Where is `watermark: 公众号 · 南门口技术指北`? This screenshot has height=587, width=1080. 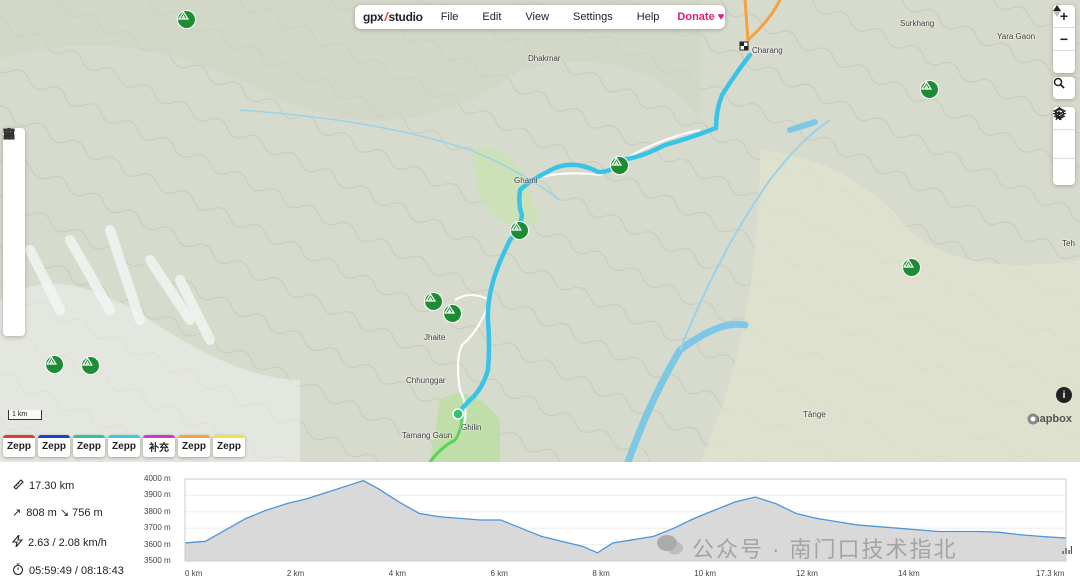 watermark: 公众号 · 南门口技术指北 is located at coordinates (807, 548).